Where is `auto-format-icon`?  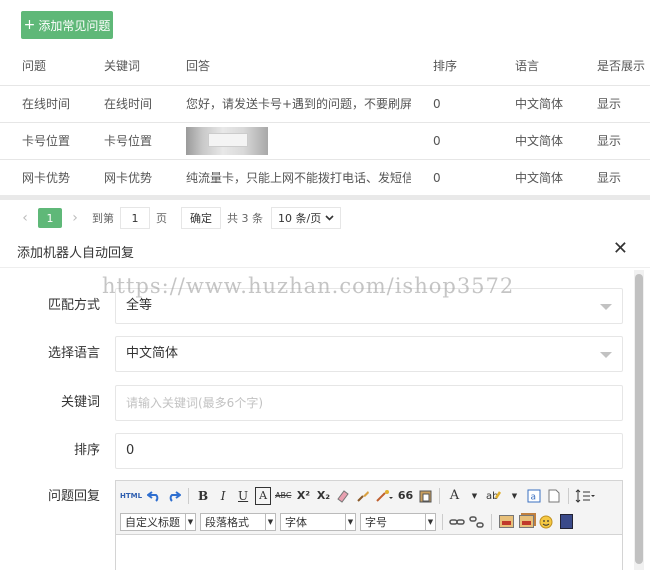 auto-format-icon is located at coordinates (384, 496).